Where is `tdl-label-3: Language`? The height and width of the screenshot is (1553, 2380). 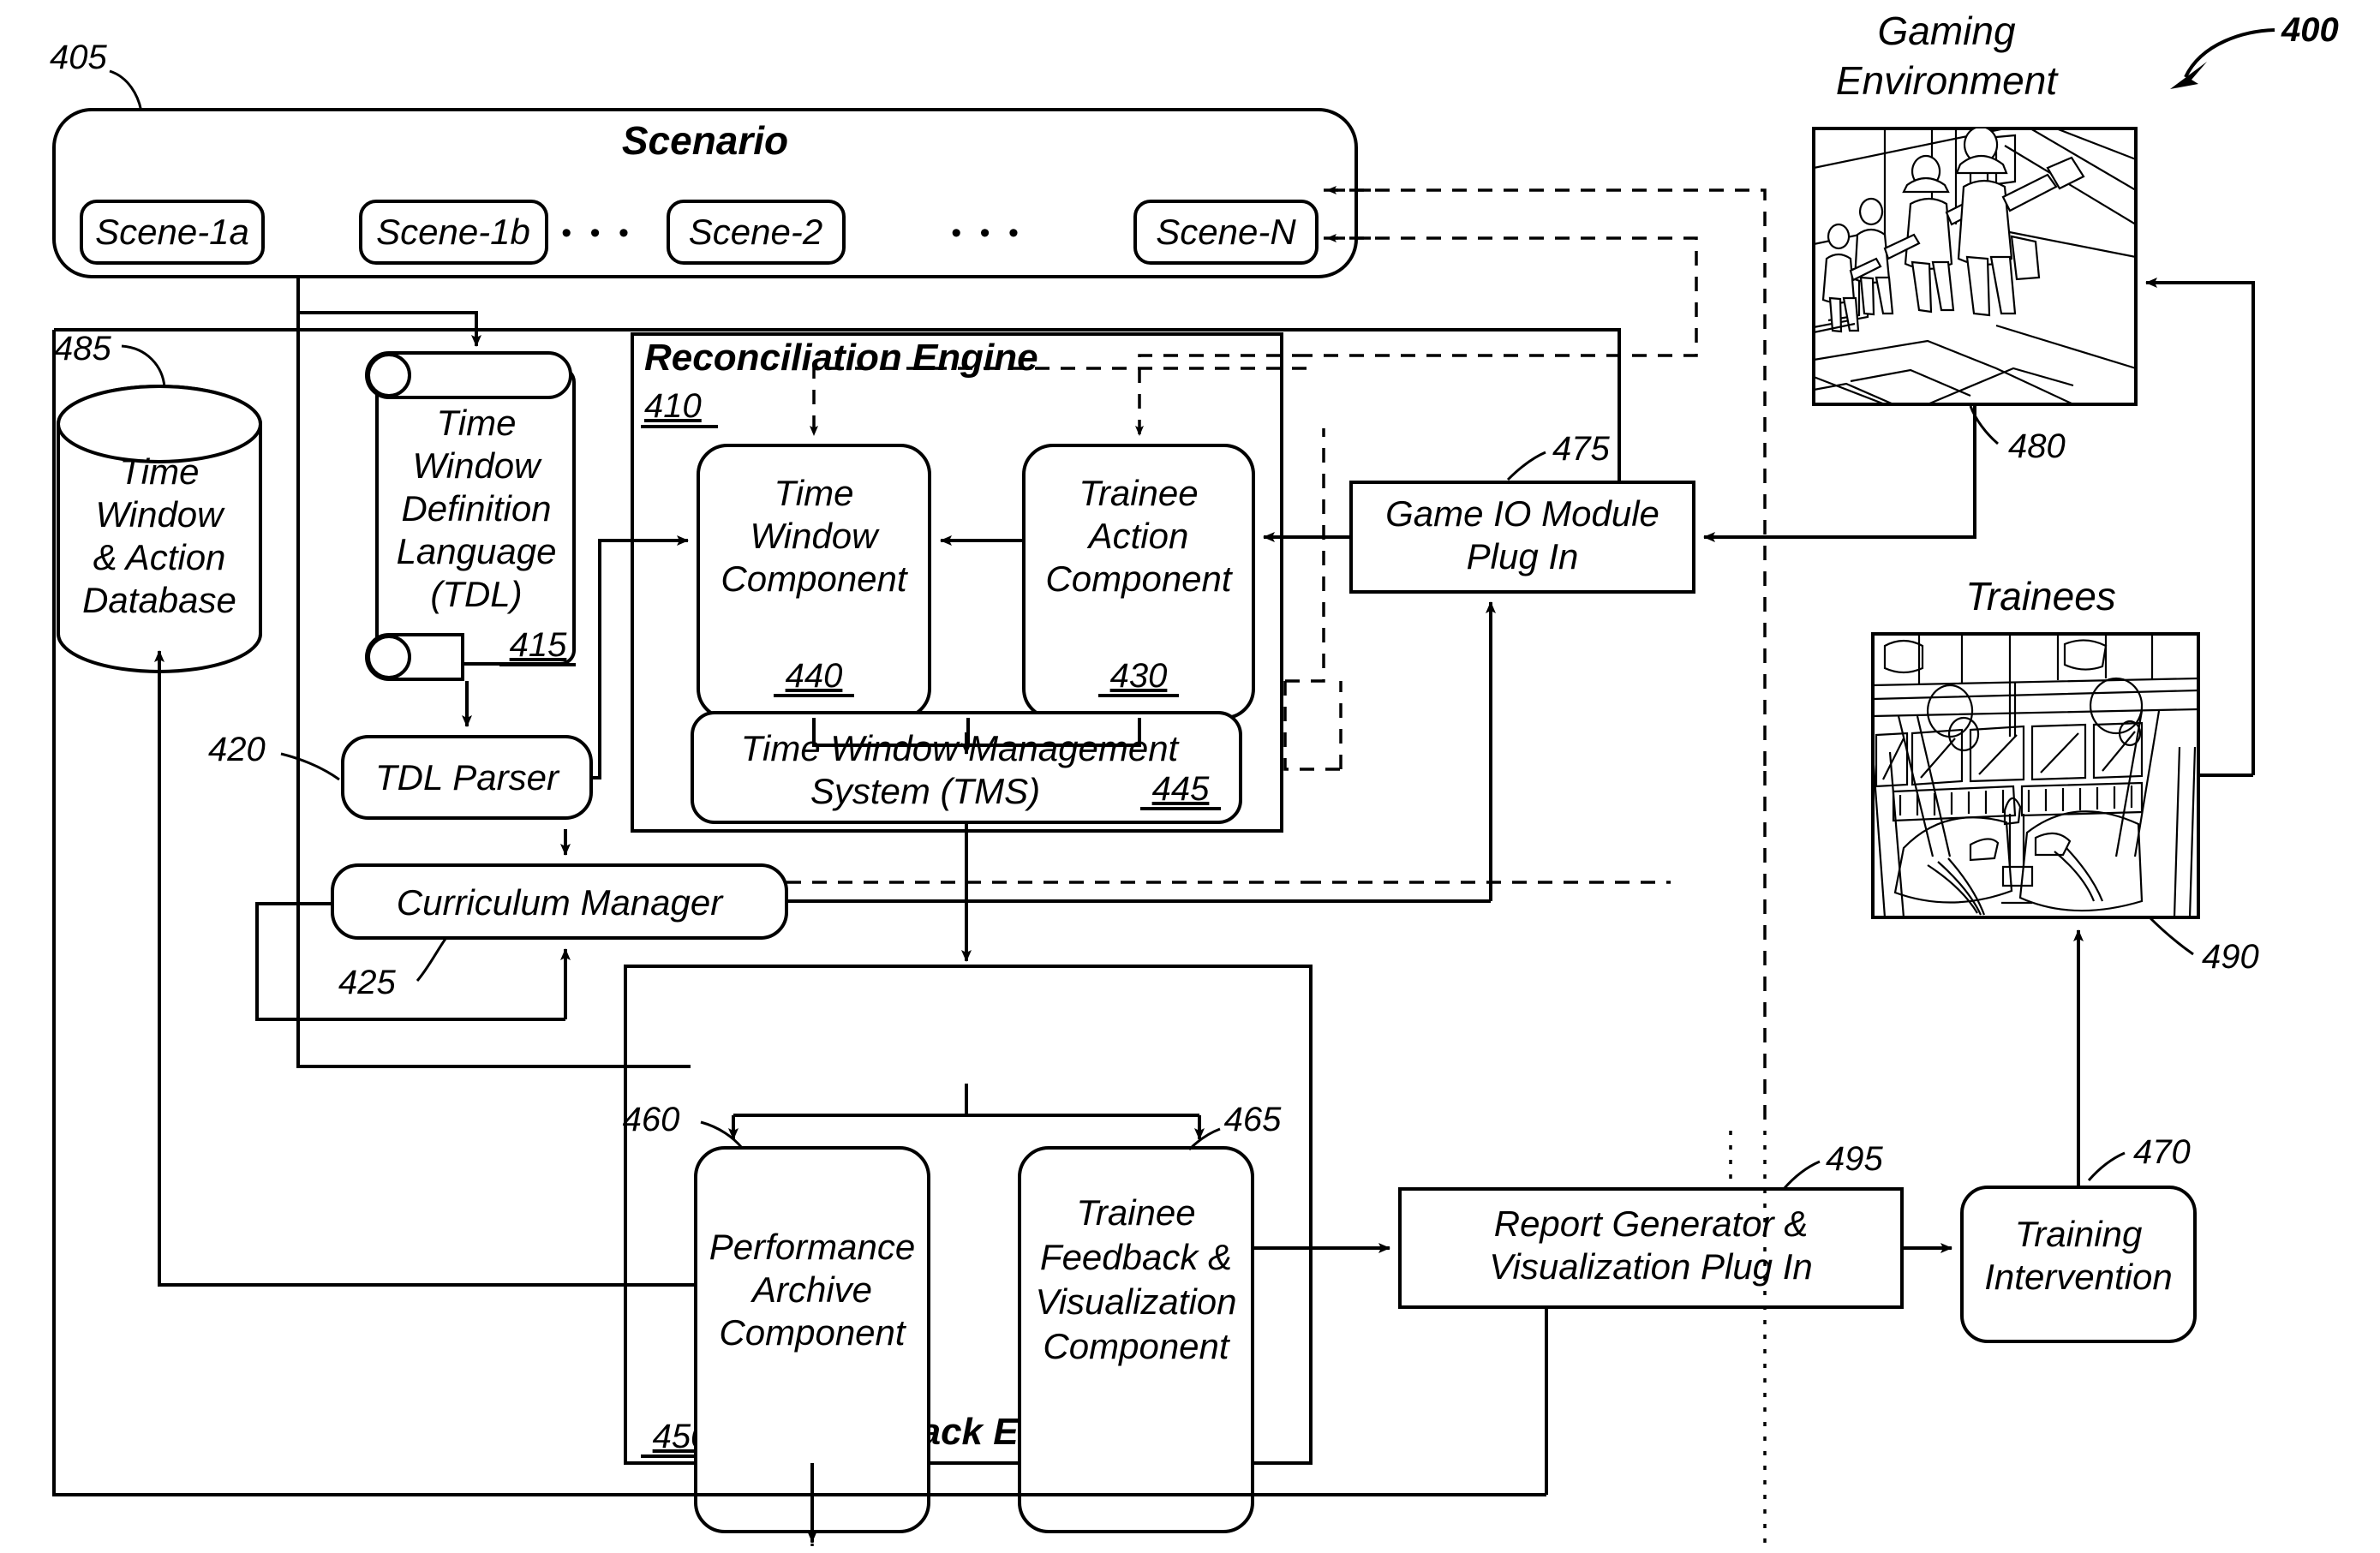 tdl-label-3: Language is located at coordinates (477, 551).